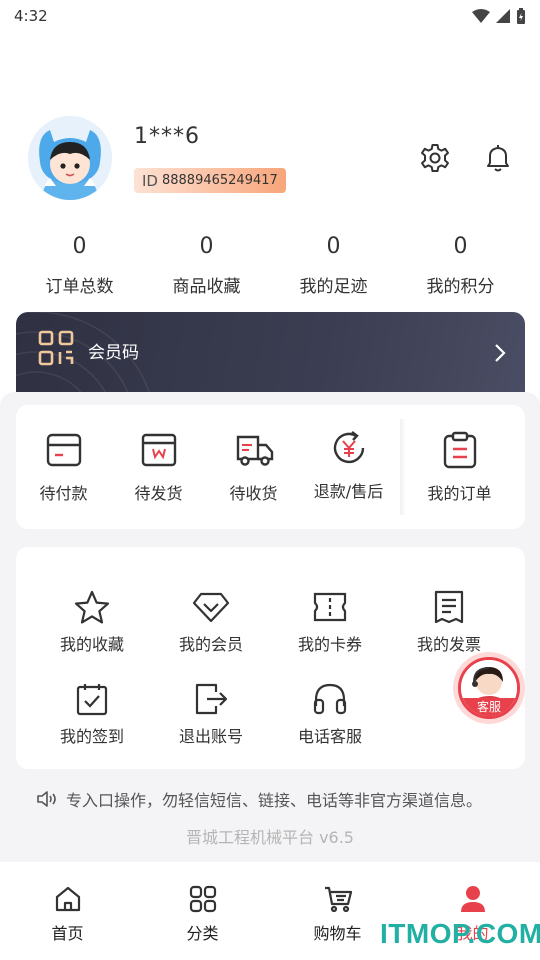 This screenshot has height=960, width=540. Describe the element at coordinates (459, 493) in the screenshot. I see `order-label: 我的订单` at that location.